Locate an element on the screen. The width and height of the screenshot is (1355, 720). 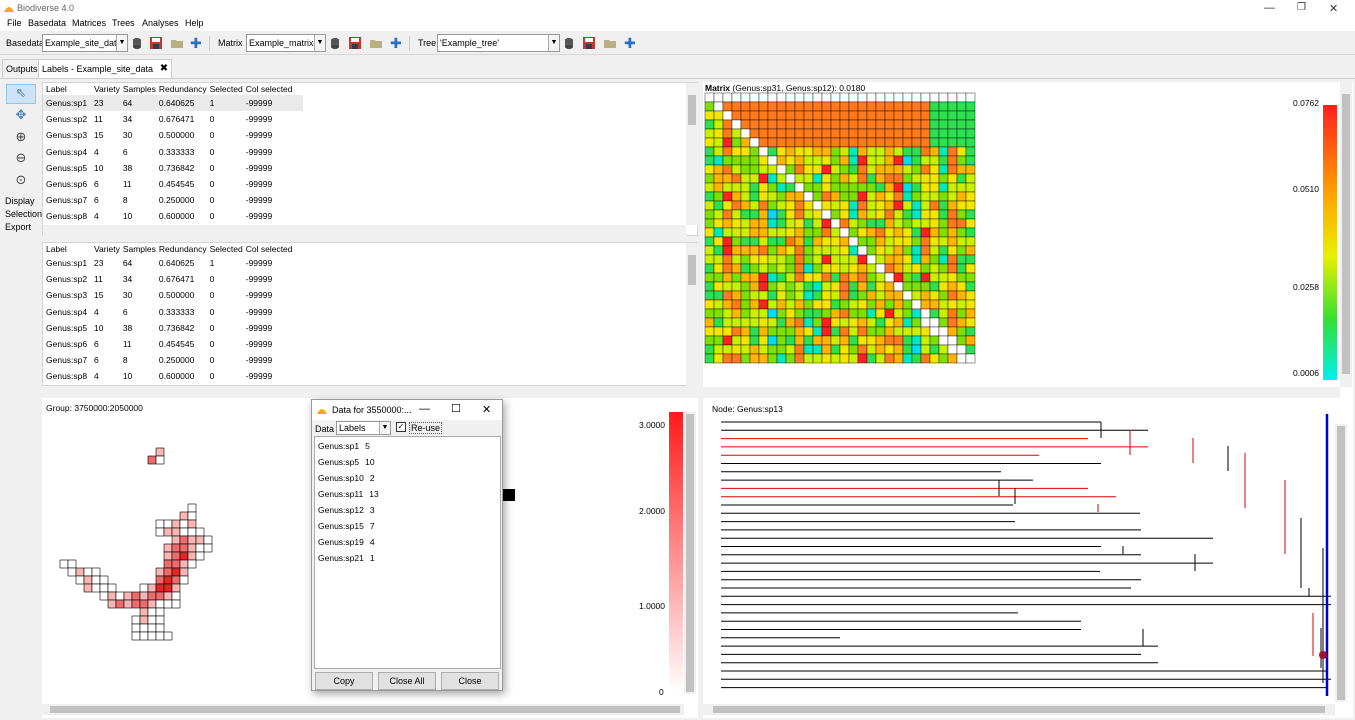
reuse-checkbox: ✓ is located at coordinates (401, 427).